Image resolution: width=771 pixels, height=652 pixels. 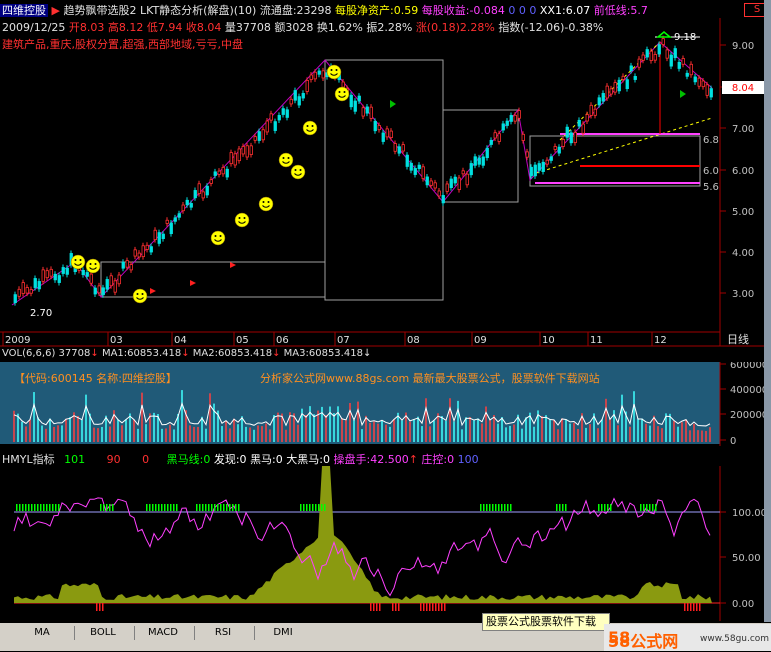 I want to click on promo-text: 分析家公式网www.88gs.com 最新最大股票公式，股票软件下载网站, so click(x=430, y=378).